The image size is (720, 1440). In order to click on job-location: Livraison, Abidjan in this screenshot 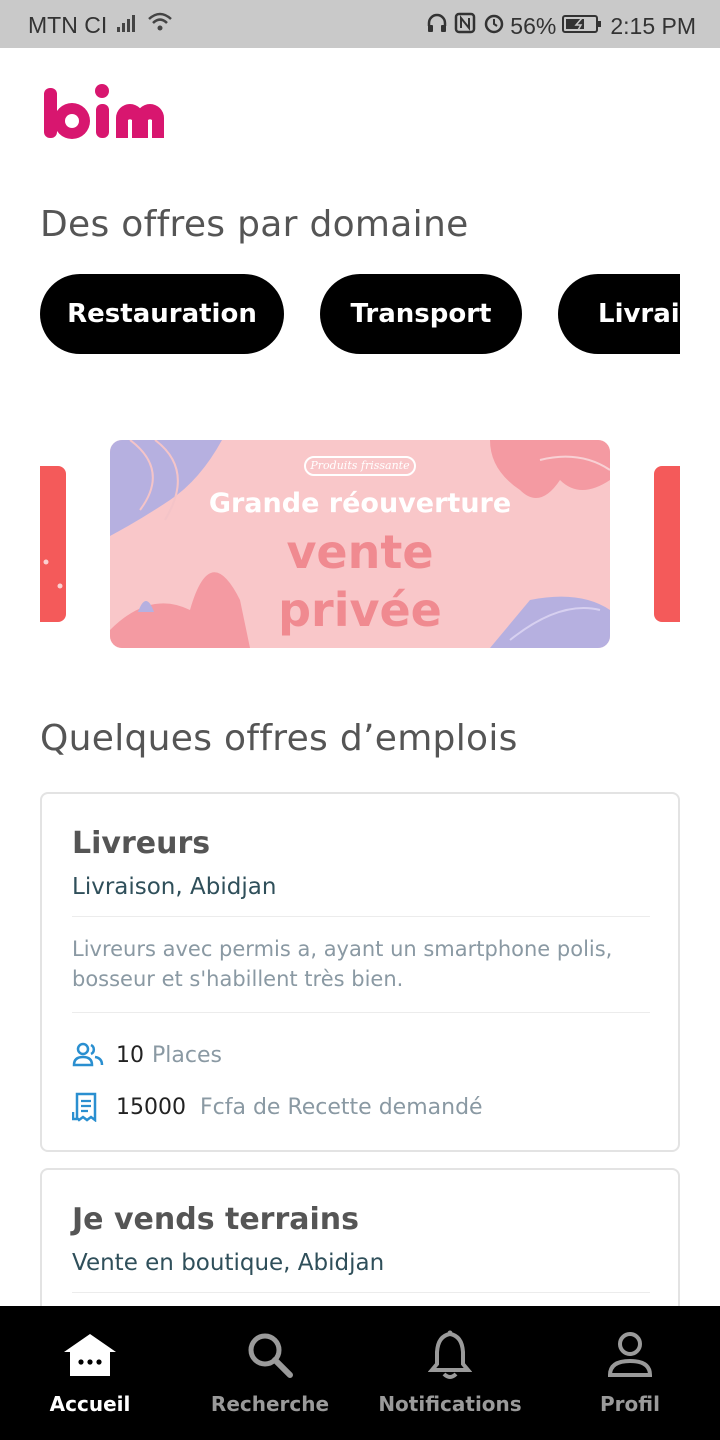, I will do `click(174, 887)`.